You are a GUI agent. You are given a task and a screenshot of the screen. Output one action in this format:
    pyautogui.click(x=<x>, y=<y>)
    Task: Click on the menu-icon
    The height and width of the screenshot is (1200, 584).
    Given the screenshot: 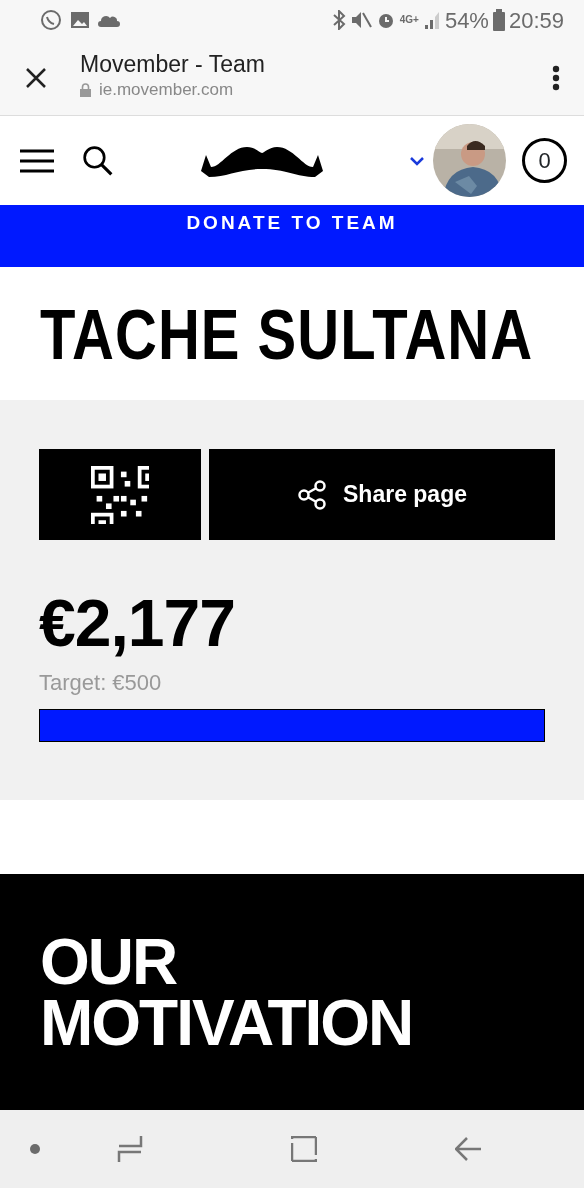 What is the action you would take?
    pyautogui.click(x=37, y=160)
    